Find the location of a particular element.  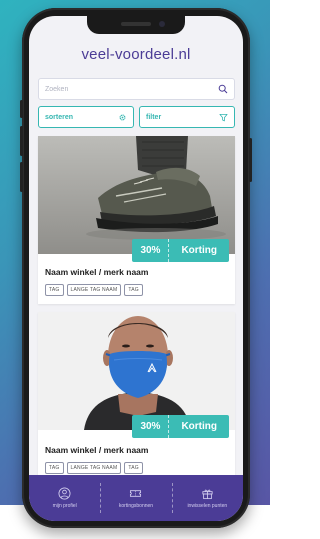

product-image-sneaker is located at coordinates (136, 195).